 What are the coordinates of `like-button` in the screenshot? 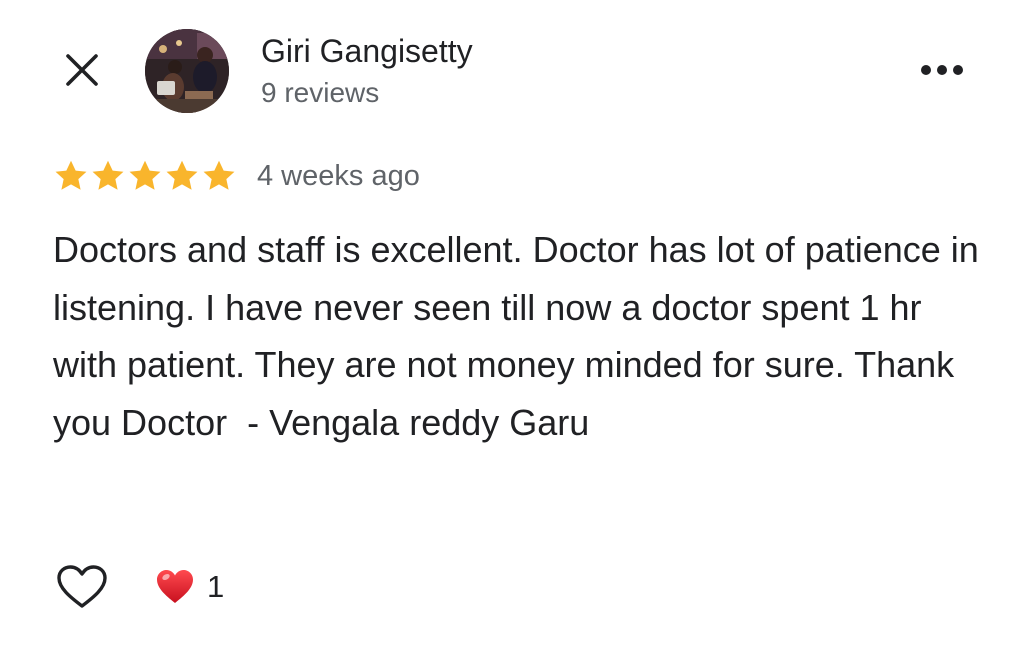 It's located at (82, 587).